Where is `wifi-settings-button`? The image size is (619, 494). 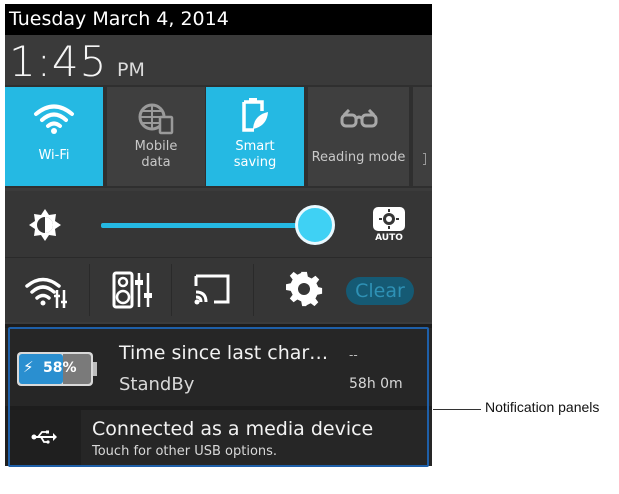
wifi-settings-button is located at coordinates (46, 290).